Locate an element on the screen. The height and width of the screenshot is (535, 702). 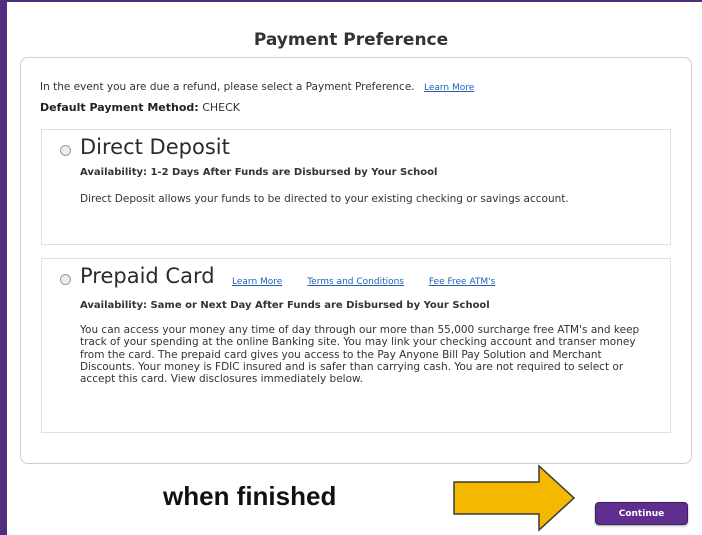
prepaid-card-radio is located at coordinates (65, 279).